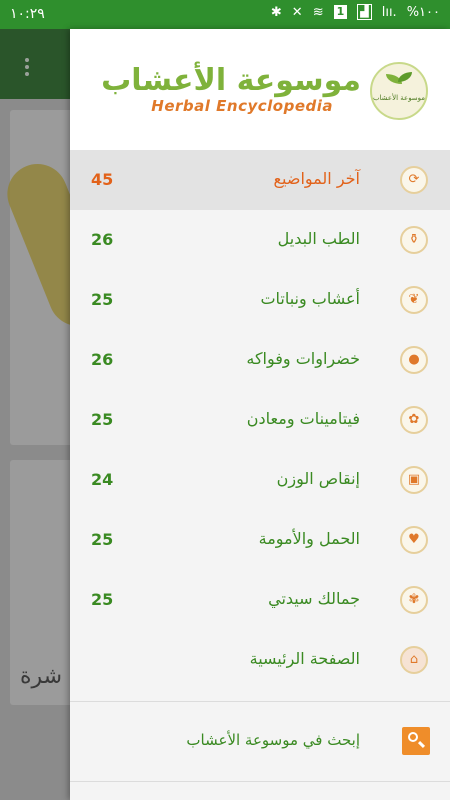 This screenshot has width=450, height=800. I want to click on drawer-item-vegetables-fruits: 26 خضراوات وفواكه ●, so click(260, 360).